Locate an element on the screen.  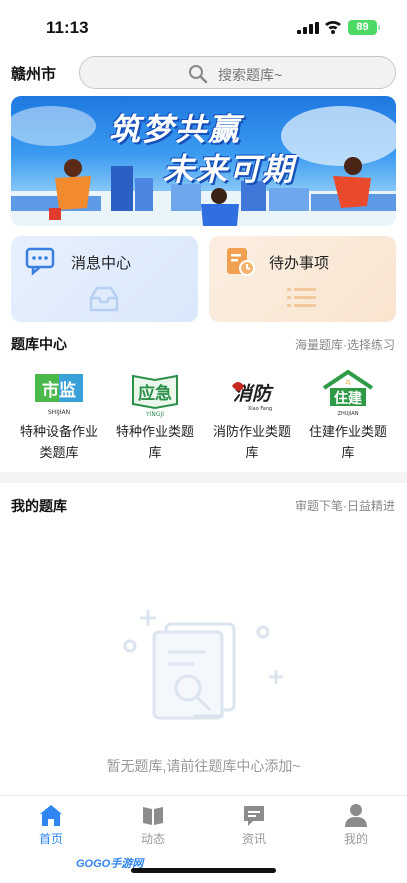
empty-state-text: 暂无题库,请前往题库中心添加~ is located at coordinates (203, 766).